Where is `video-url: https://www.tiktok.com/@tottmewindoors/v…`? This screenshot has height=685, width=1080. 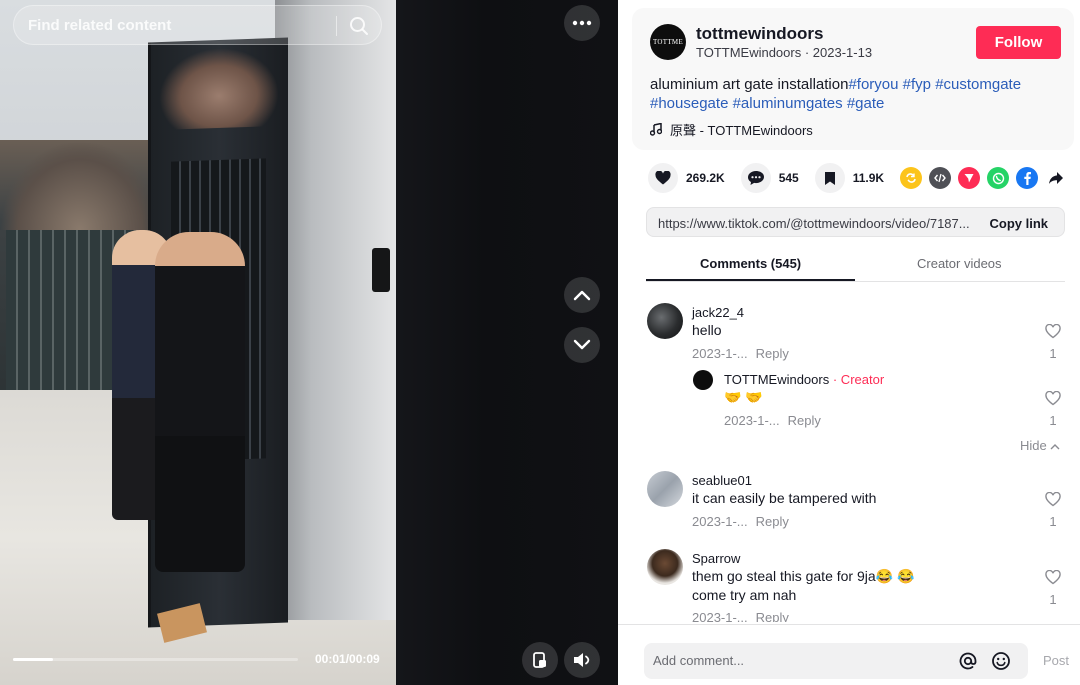 video-url: https://www.tiktok.com/@tottmewindoors/v… is located at coordinates (818, 223).